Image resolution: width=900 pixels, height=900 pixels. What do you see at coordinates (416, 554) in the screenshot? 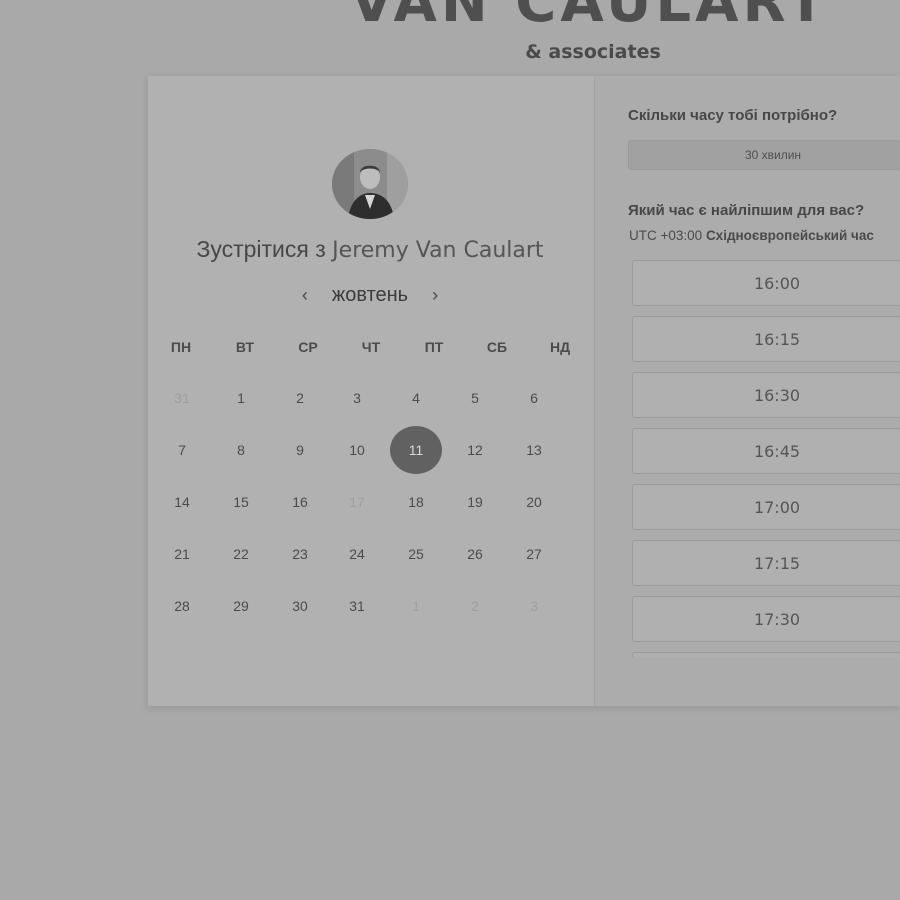
I see `calendar-day: 25` at bounding box center [416, 554].